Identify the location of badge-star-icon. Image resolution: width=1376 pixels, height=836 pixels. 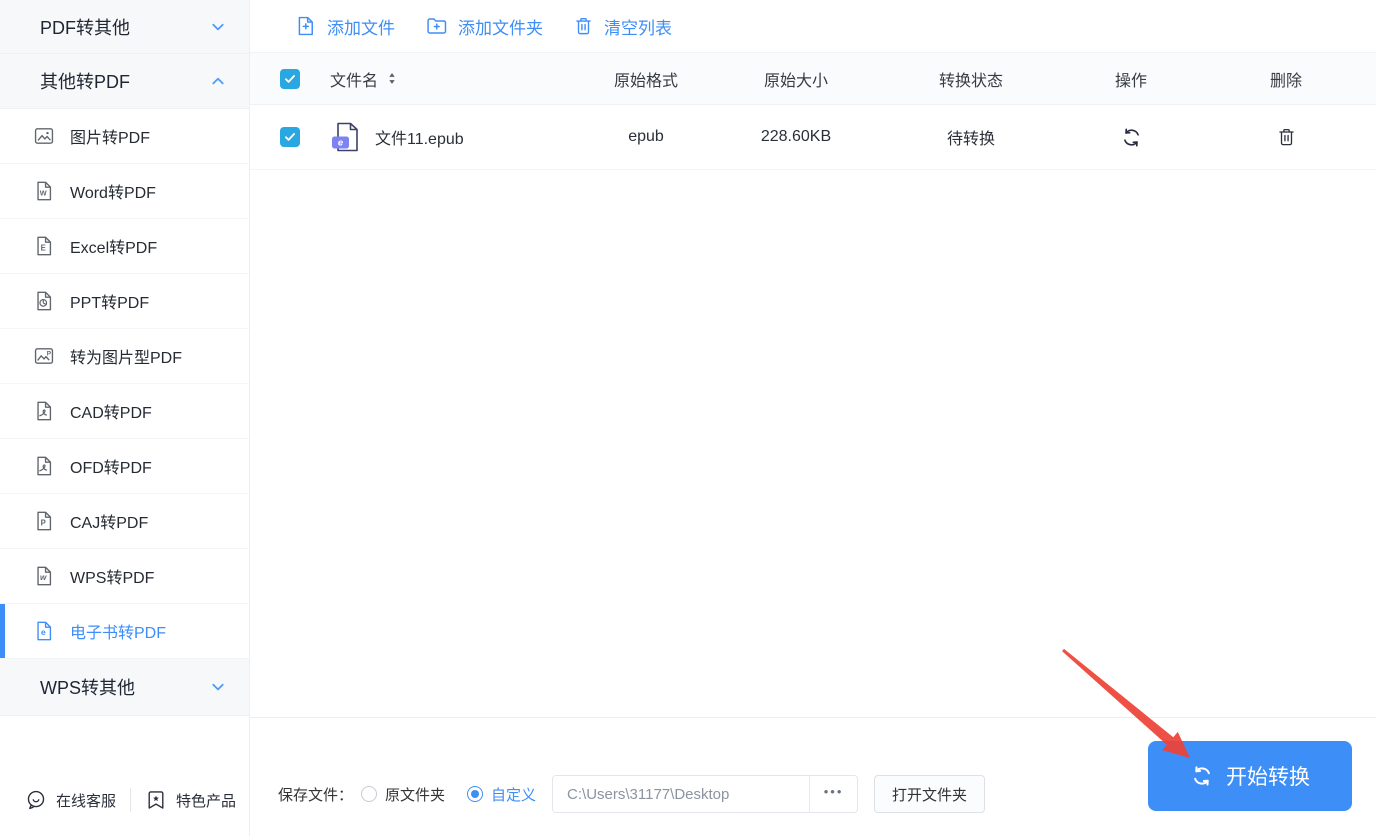
(156, 800).